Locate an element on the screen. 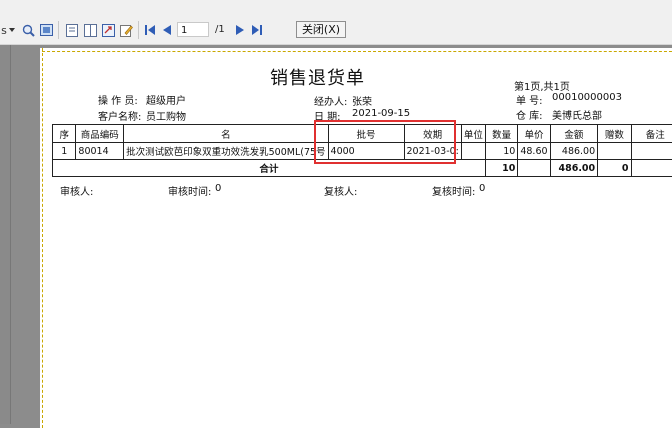 Image resolution: width=672 pixels, height=428 pixels. cell-expiry: 2021-03-0: is located at coordinates (432, 151).